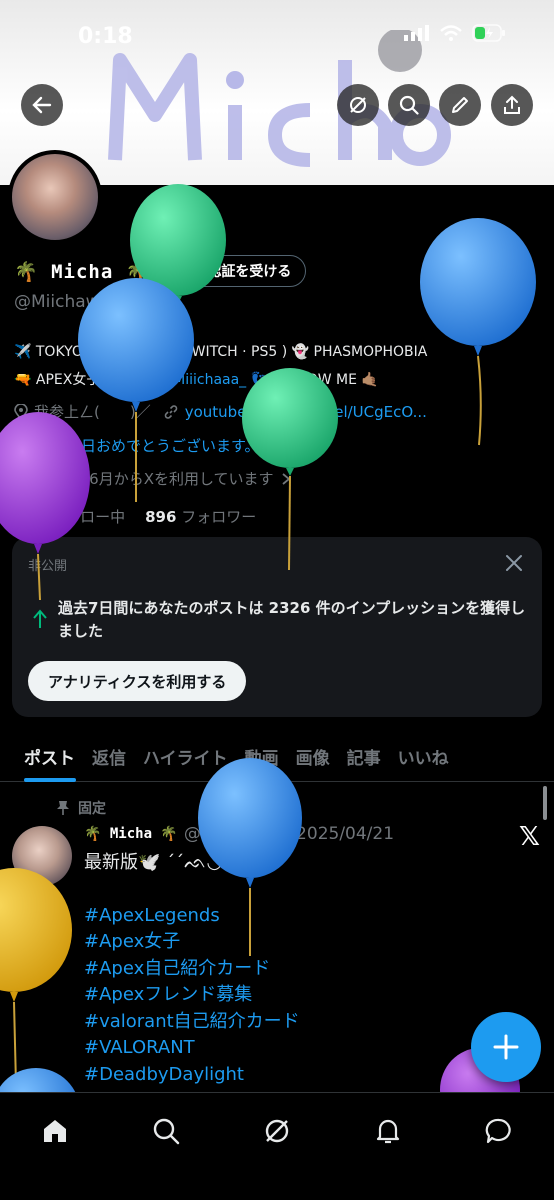 The height and width of the screenshot is (1200, 554). Describe the element at coordinates (87, 380) in the screenshot. I see `bio-line-2-prefix: 🔫 APEX女子 🔑 本垢` at that location.